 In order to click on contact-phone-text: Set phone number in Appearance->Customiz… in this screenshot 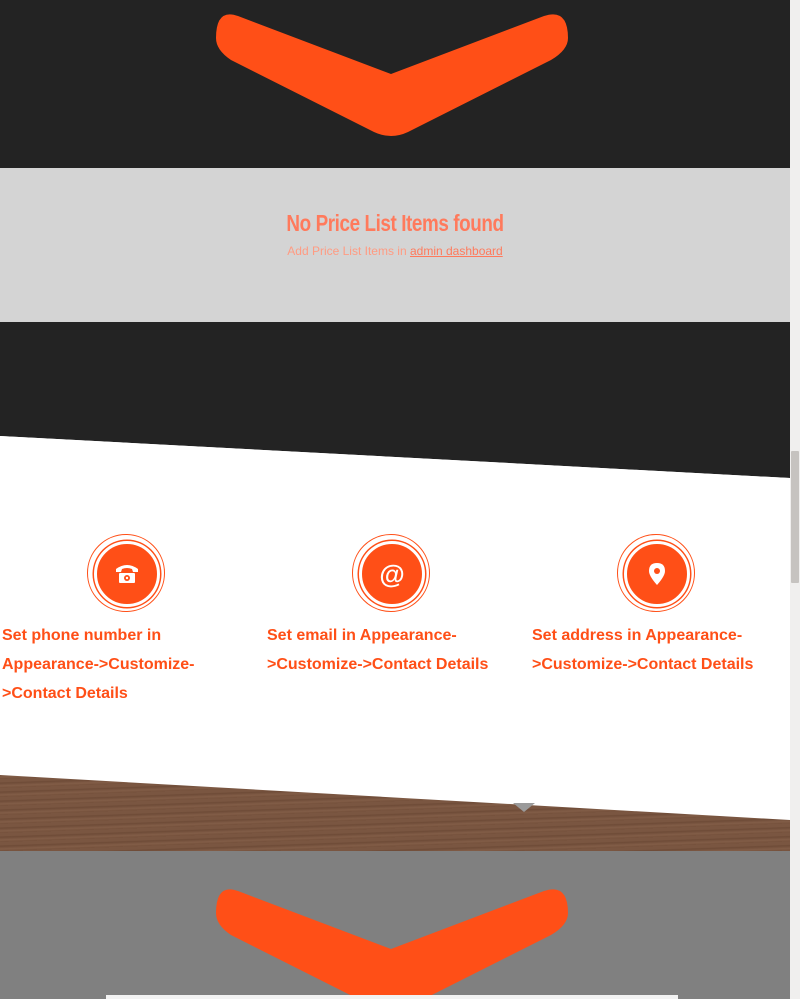, I will do `click(98, 664)`.